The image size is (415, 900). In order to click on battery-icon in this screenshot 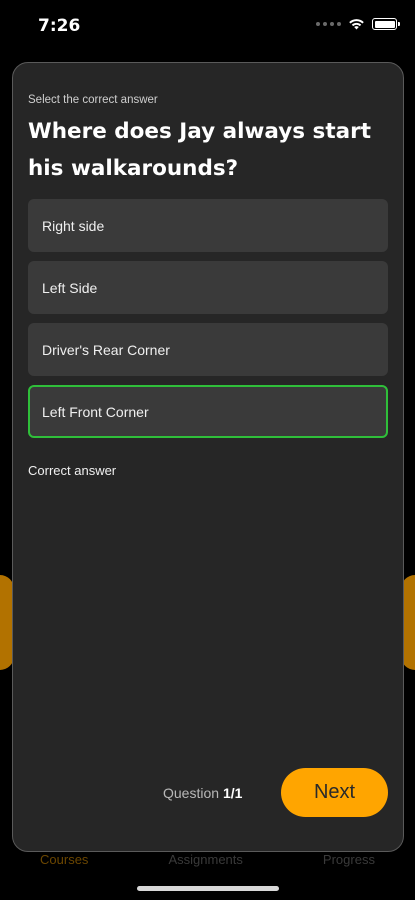, I will do `click(386, 24)`.